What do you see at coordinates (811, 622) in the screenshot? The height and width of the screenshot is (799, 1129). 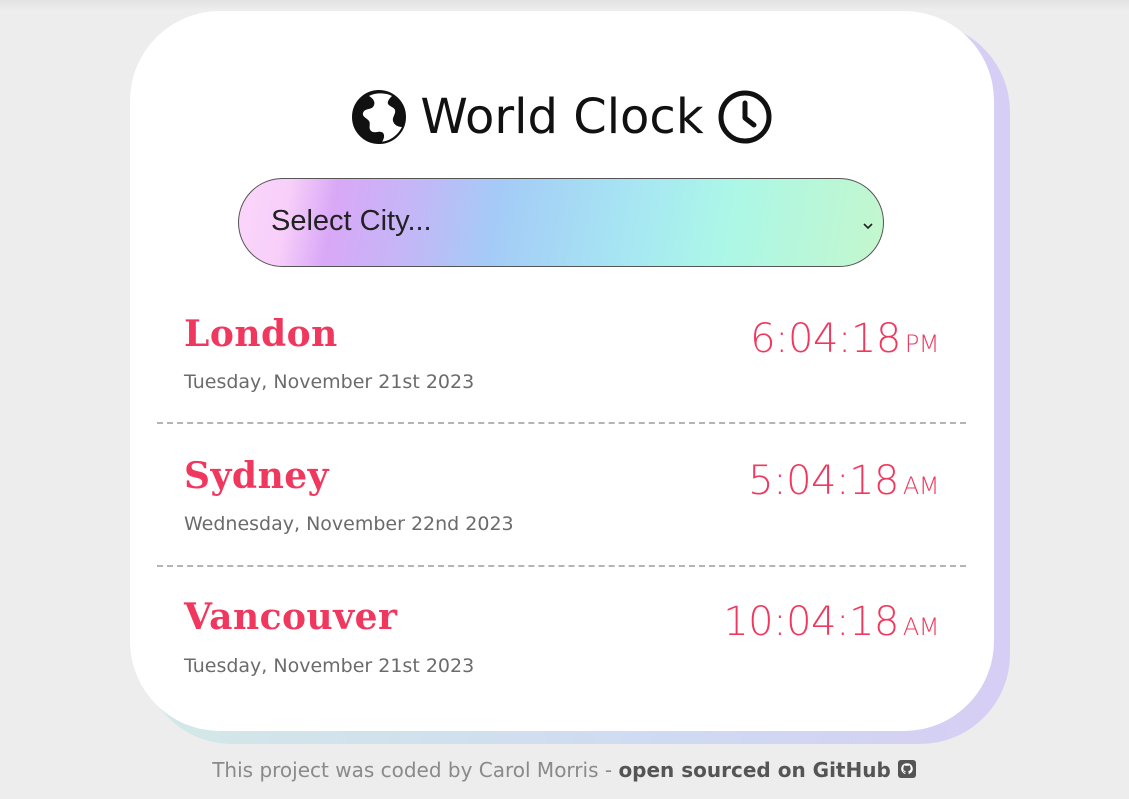 I see `time-value: 10:04:18` at bounding box center [811, 622].